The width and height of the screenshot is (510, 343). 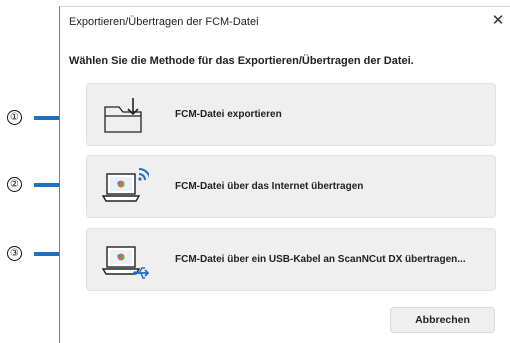 What do you see at coordinates (291, 114) in the screenshot?
I see `export-fcm-option: FCM-Datei exportieren` at bounding box center [291, 114].